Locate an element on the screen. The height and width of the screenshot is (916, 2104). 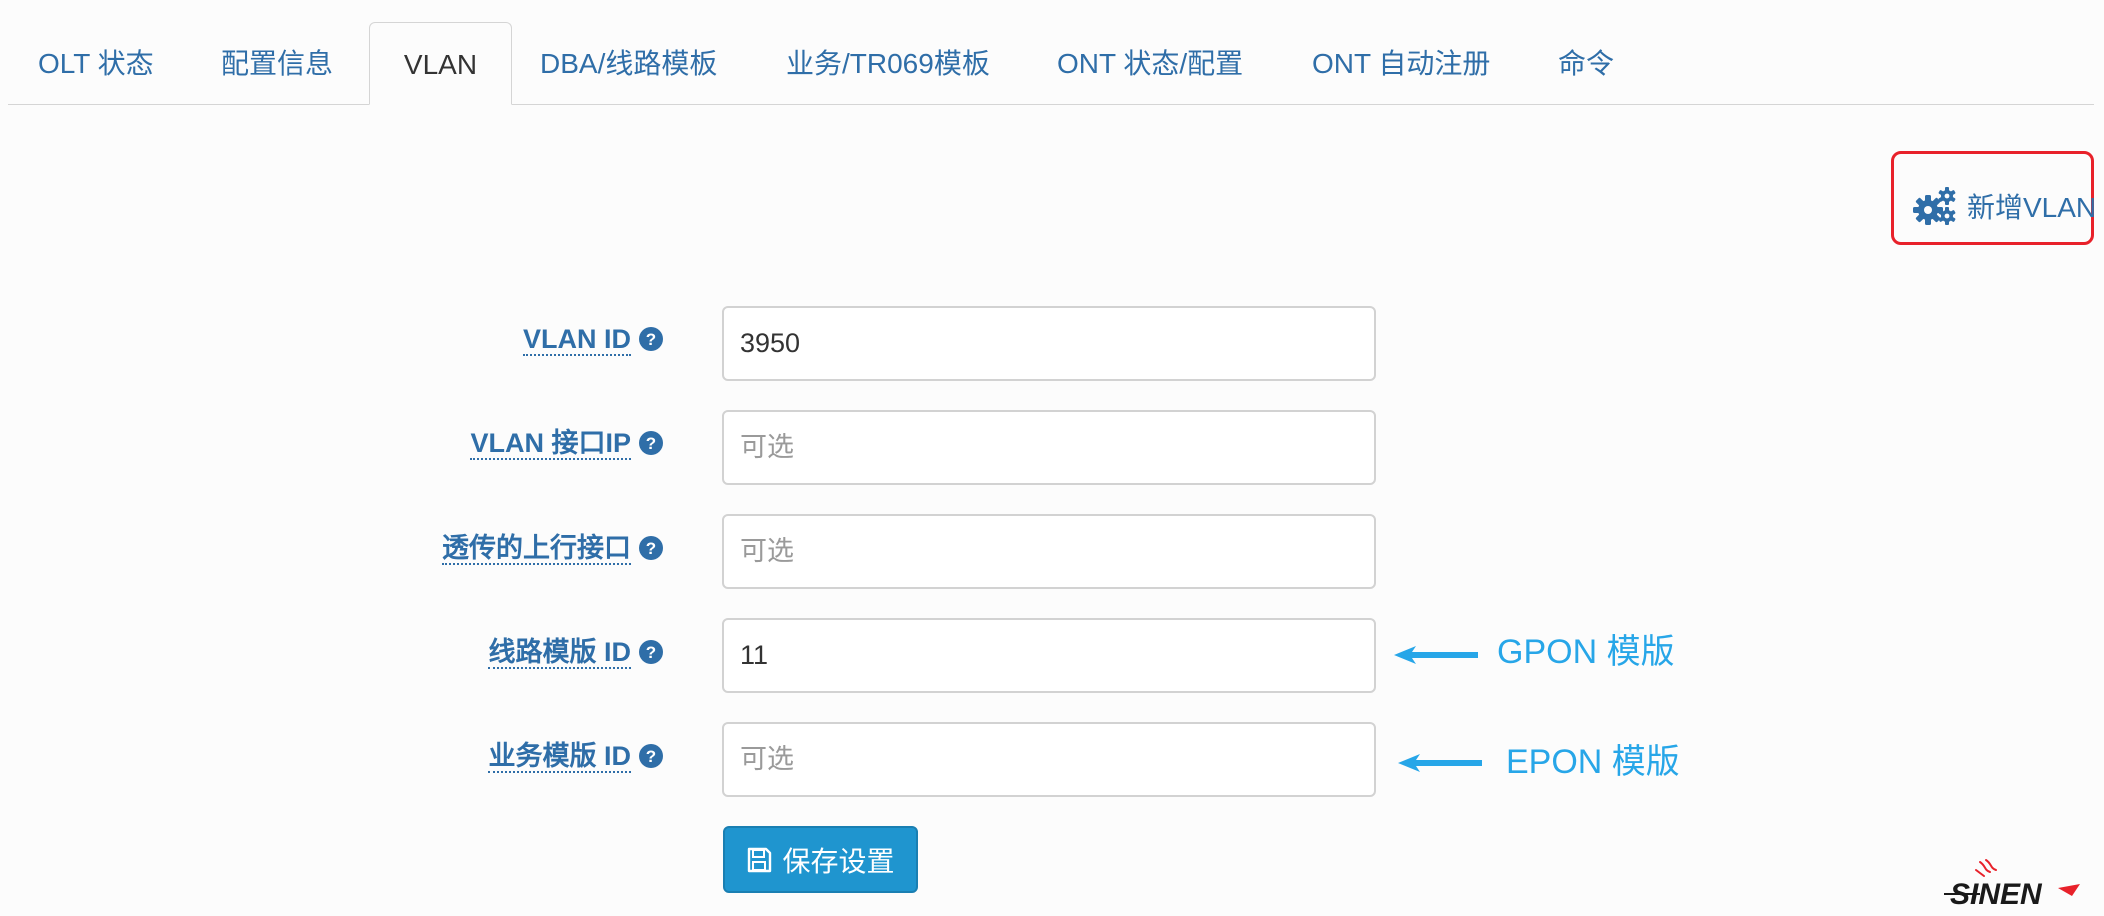
gpon-annotation: GPON 模版 is located at coordinates (1586, 652).